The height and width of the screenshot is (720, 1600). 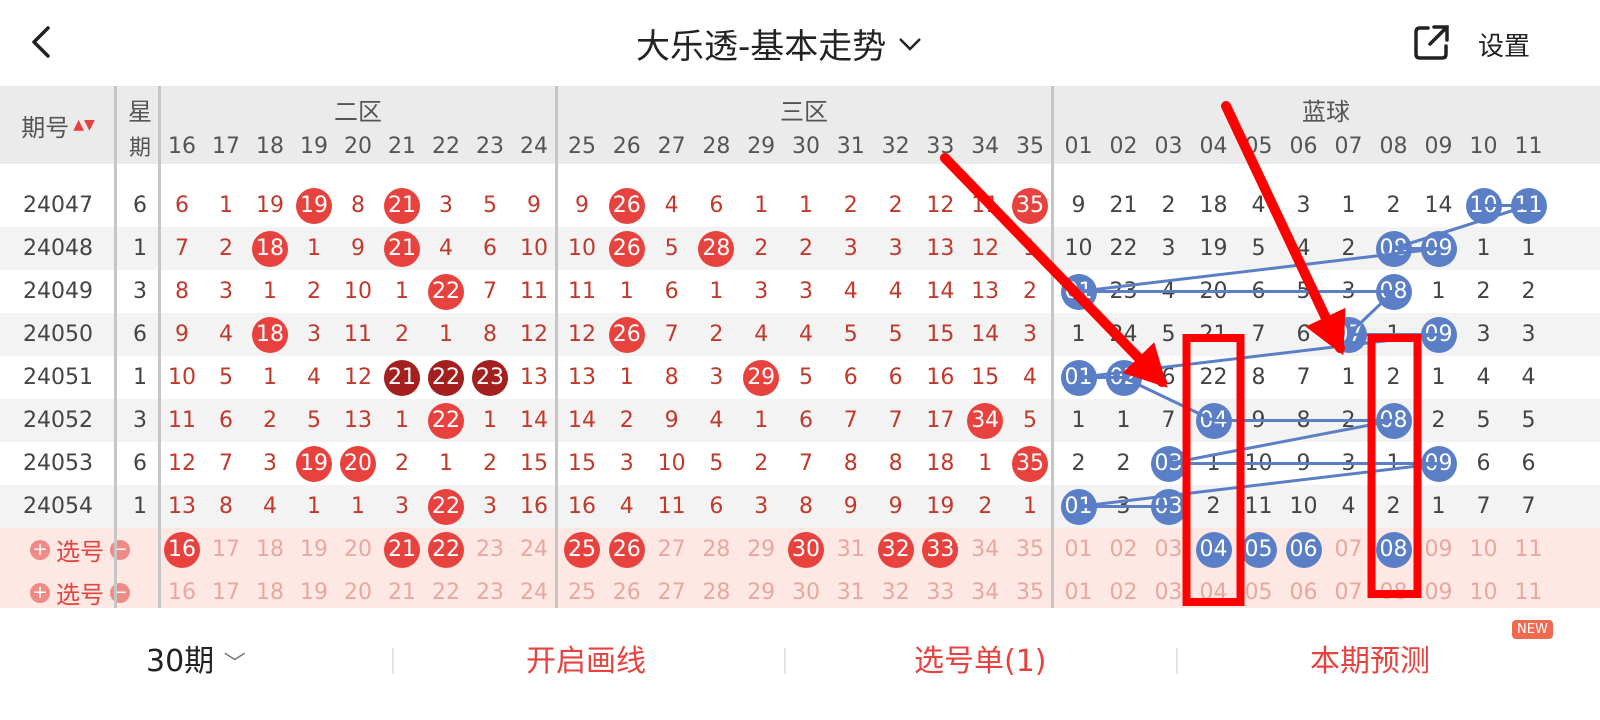 I want to click on selected-blue-ball: 04, so click(x=1213, y=549).